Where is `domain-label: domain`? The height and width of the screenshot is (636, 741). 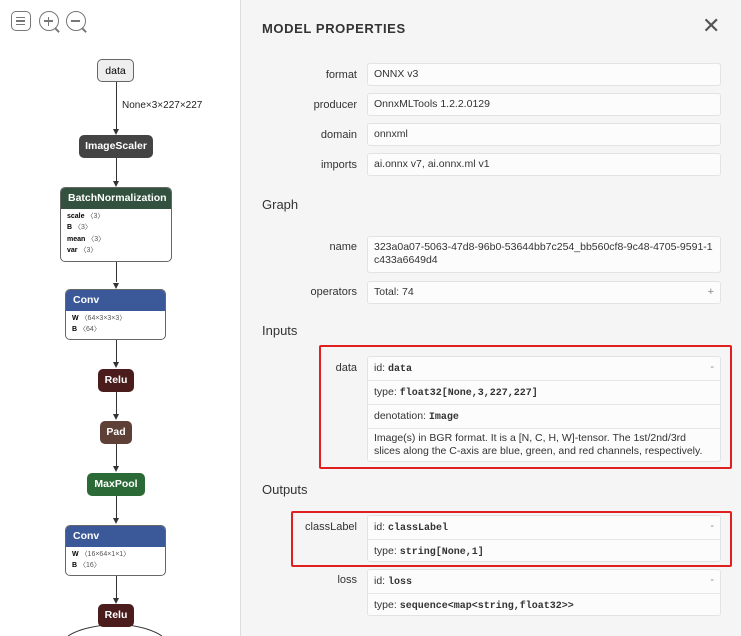
domain-label: domain is located at coordinates (338, 135).